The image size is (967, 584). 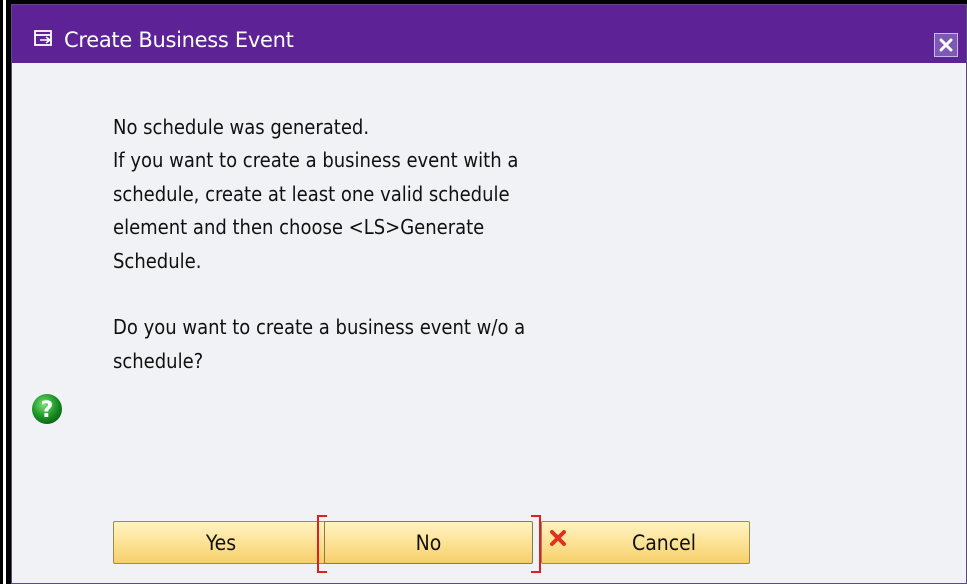 What do you see at coordinates (158, 360) in the screenshot?
I see `question-line: schedule?` at bounding box center [158, 360].